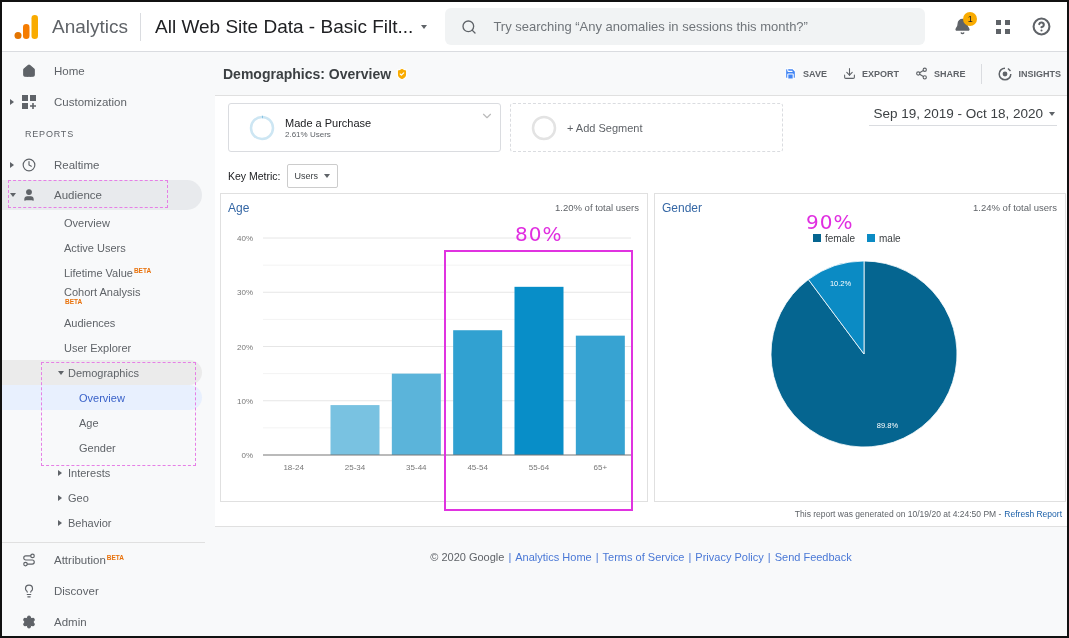 Image resolution: width=1069 pixels, height=638 pixels. Describe the element at coordinates (29, 101) in the screenshot. I see `dashboard-icon` at that location.